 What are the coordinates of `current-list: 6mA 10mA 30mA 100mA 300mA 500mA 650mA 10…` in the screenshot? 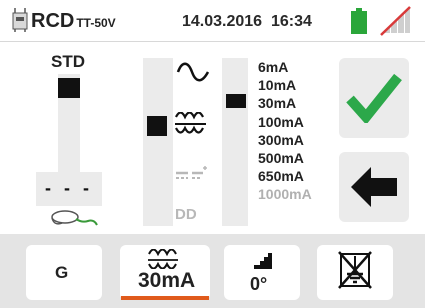 It's located at (285, 131).